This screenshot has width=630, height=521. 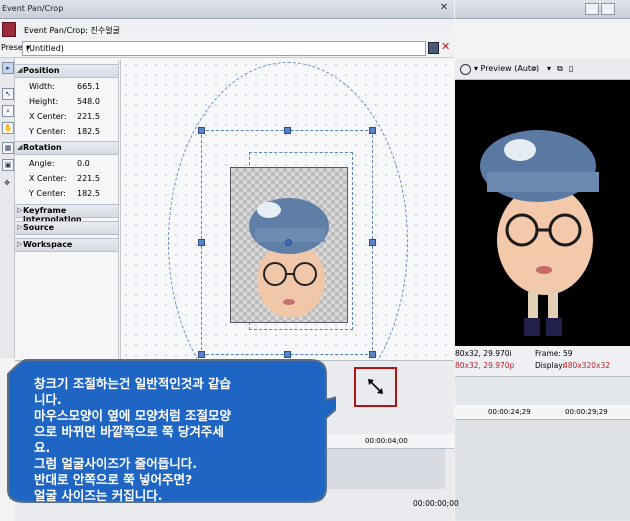 I want to click on frame-value: 59, so click(x=568, y=353).